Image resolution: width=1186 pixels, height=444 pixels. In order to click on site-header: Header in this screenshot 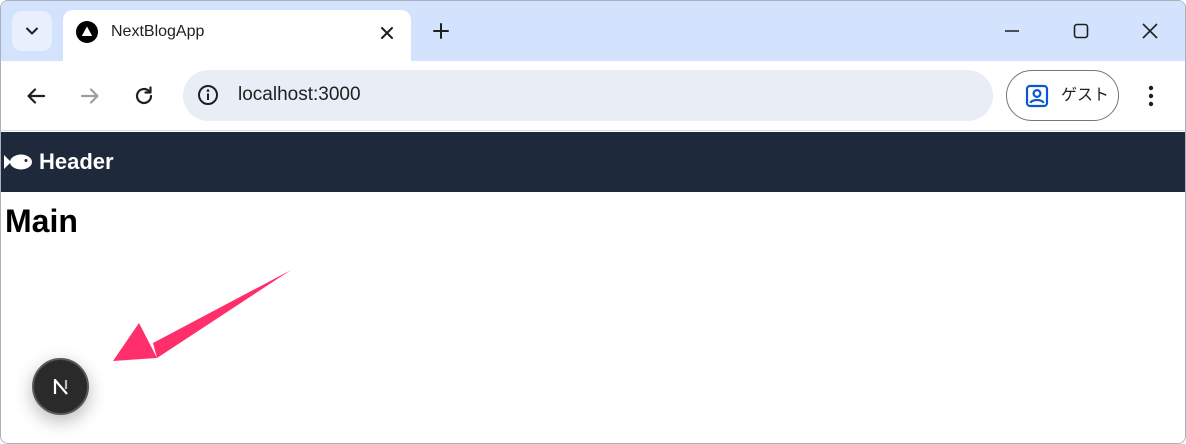, I will do `click(593, 162)`.